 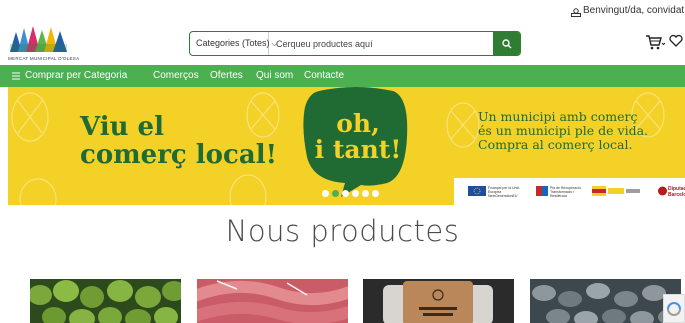 What do you see at coordinates (178, 155) in the screenshot?
I see `banner-headline-line2: comerç local!` at bounding box center [178, 155].